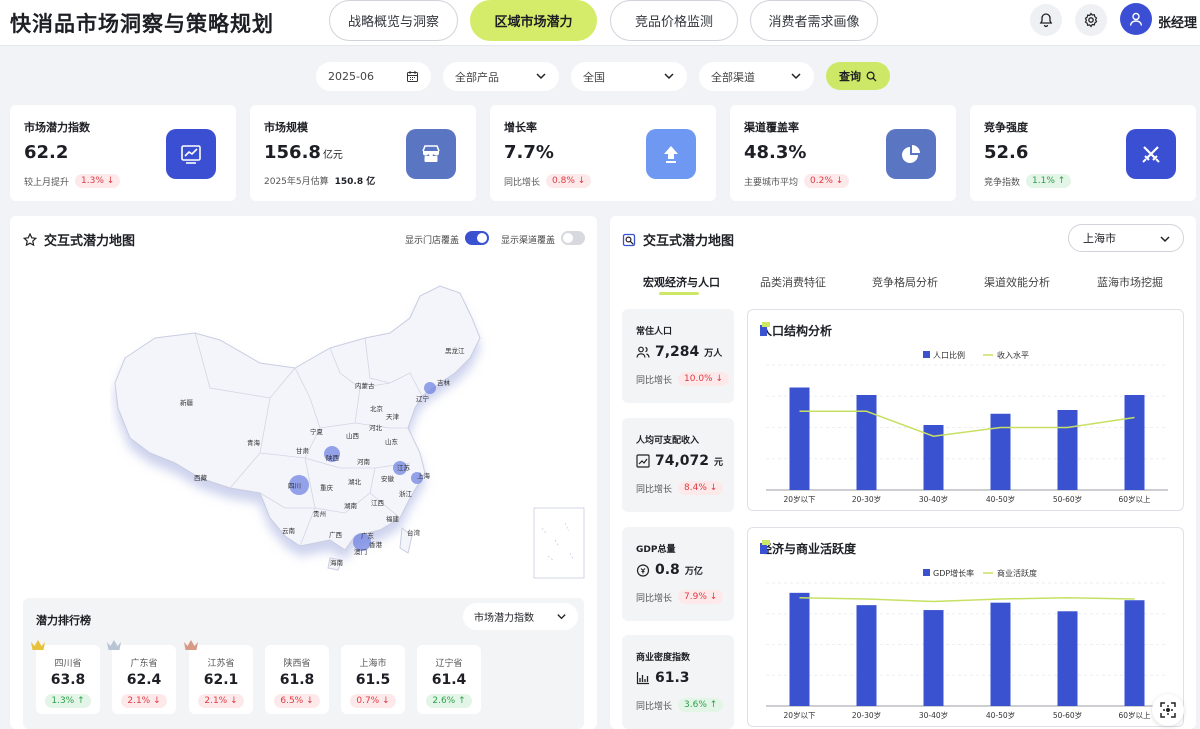 This screenshot has height=729, width=1200. I want to click on chevron-down-icon, so click(541, 76).